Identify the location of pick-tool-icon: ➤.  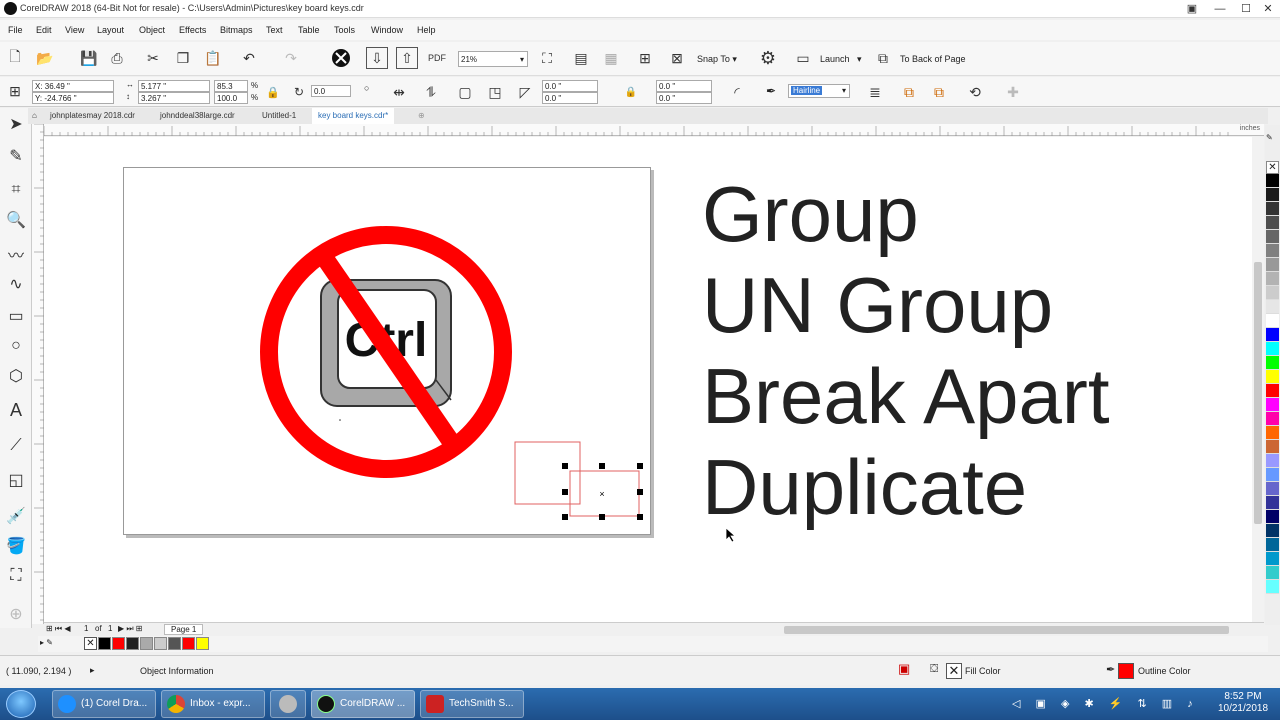
(16, 124).